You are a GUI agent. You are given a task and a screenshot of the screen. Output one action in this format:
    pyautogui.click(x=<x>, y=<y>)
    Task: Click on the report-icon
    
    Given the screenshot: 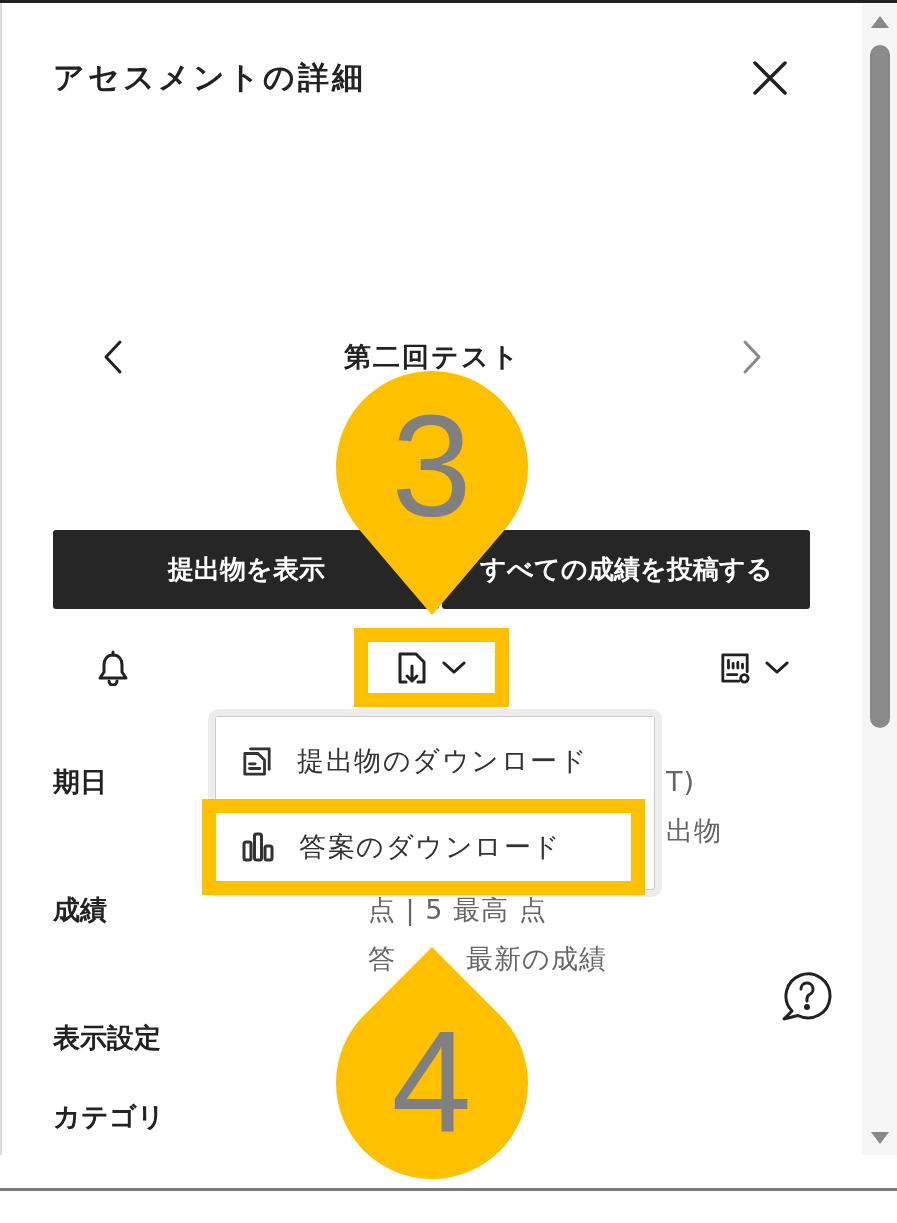 What is the action you would take?
    pyautogui.click(x=735, y=667)
    